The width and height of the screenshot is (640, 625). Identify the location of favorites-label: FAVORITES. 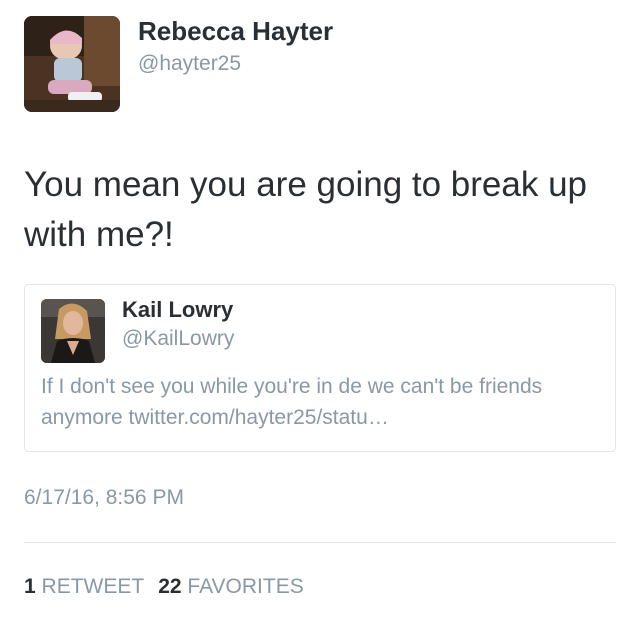
(245, 586).